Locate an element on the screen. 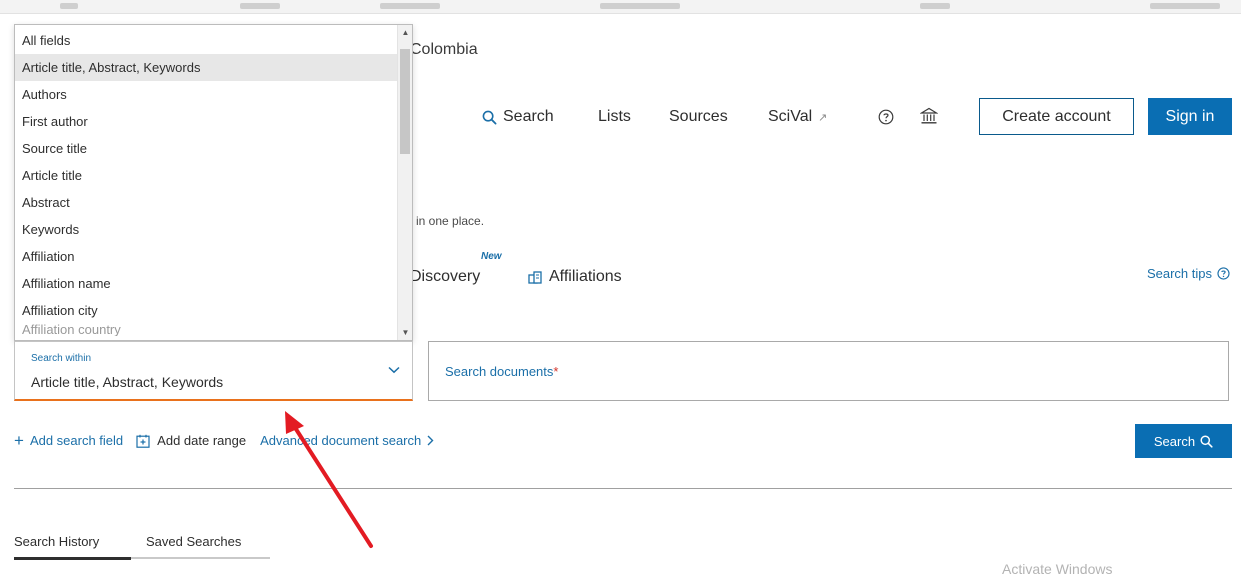  scrollbar-thumb is located at coordinates (405, 101).